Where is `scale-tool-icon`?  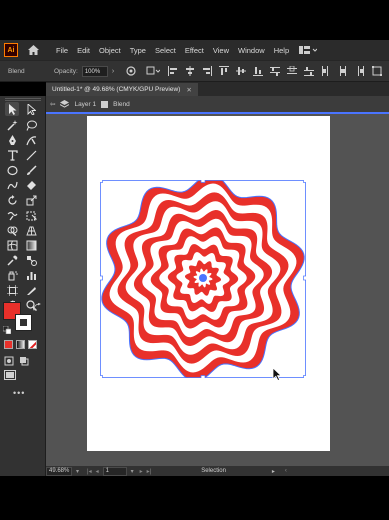 scale-tool-icon is located at coordinates (31, 200).